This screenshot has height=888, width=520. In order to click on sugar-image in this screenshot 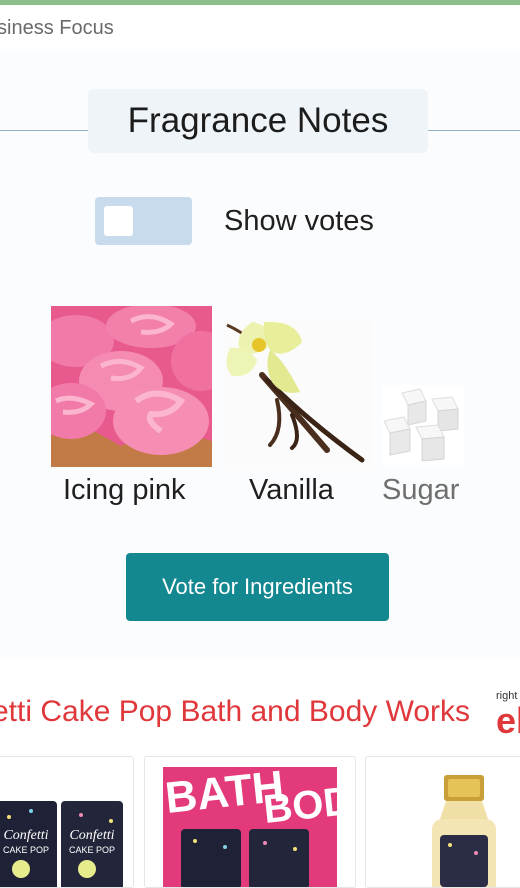, I will do `click(423, 425)`.